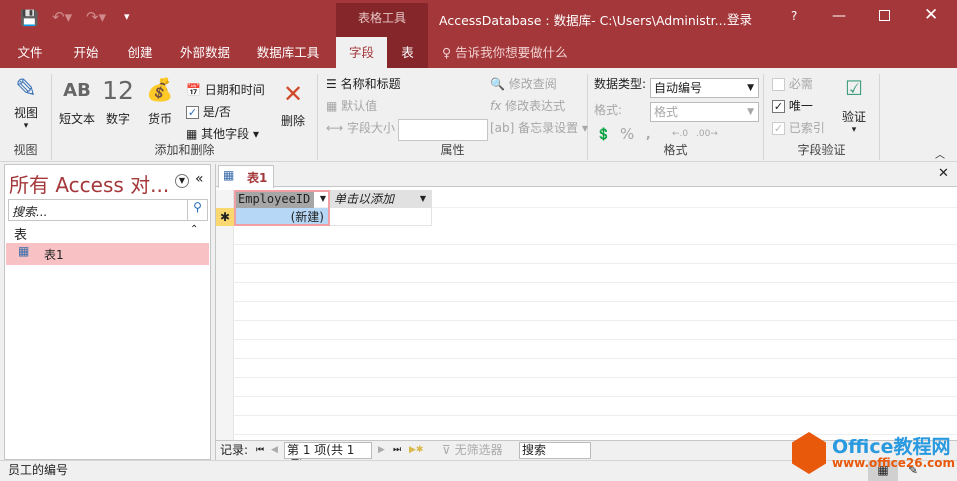 The image size is (957, 481). I want to click on memo-settings-button: [ab] 备忘录设置 ▾, so click(539, 128).